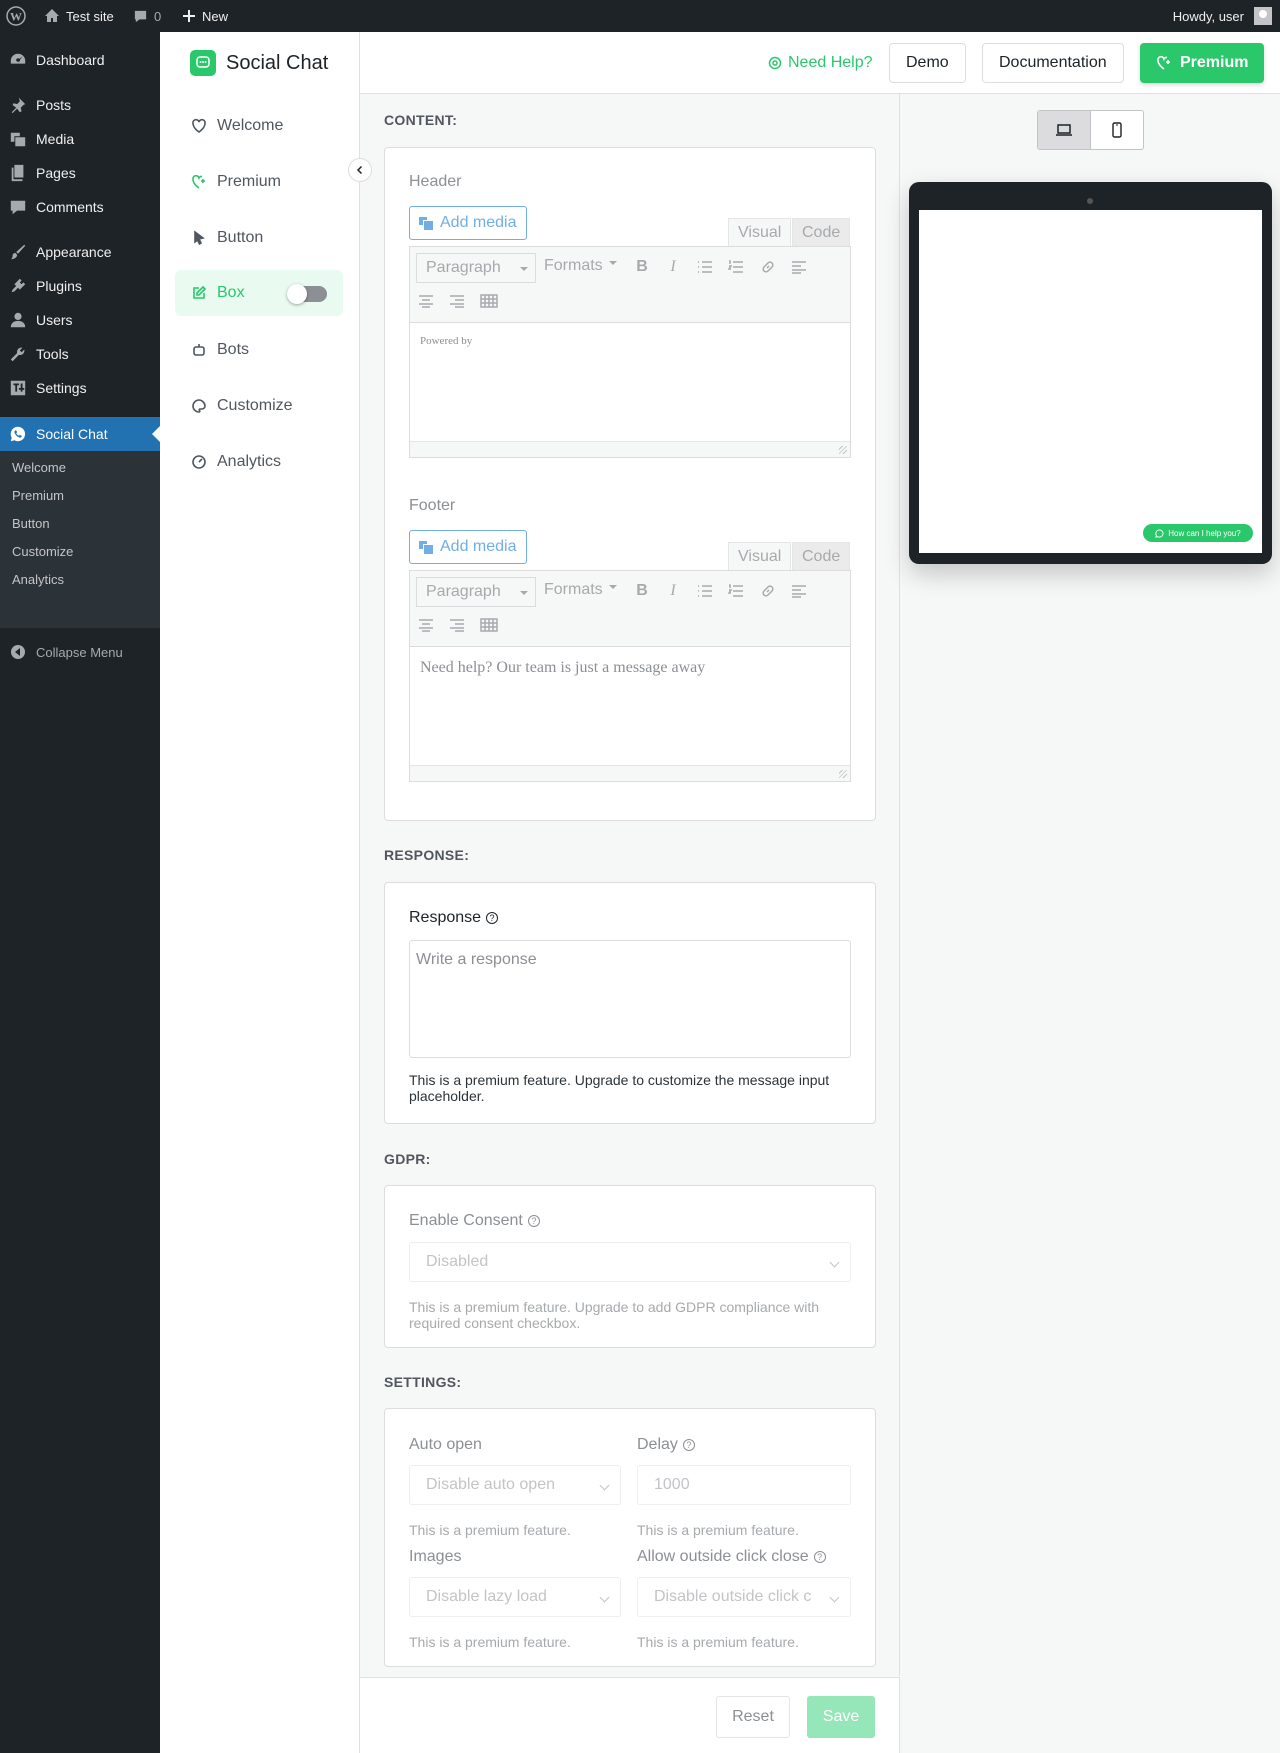 The width and height of the screenshot is (1280, 1753). What do you see at coordinates (468, 223) in the screenshot?
I see `header-add-media-button: Add media` at bounding box center [468, 223].